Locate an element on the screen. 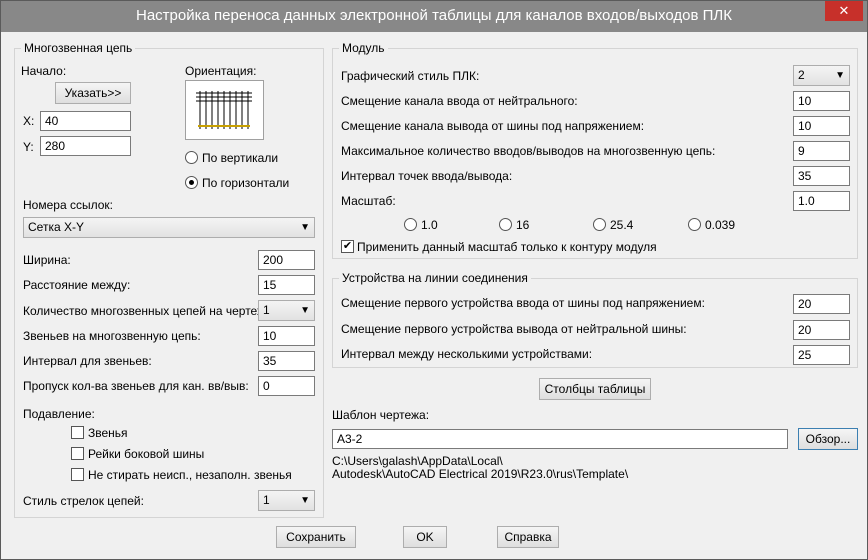 This screenshot has width=868, height=560. plc-style-value: 2 is located at coordinates (801, 75).